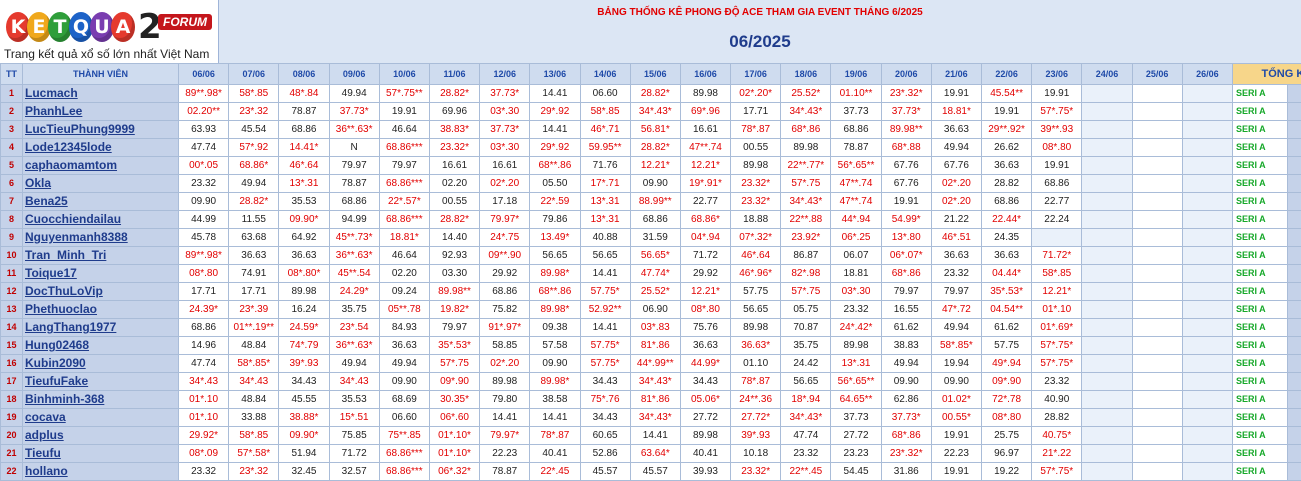 The height and width of the screenshot is (481, 1301). Describe the element at coordinates (1006, 237) in the screenshot. I see `score-cell: 24.35` at that location.